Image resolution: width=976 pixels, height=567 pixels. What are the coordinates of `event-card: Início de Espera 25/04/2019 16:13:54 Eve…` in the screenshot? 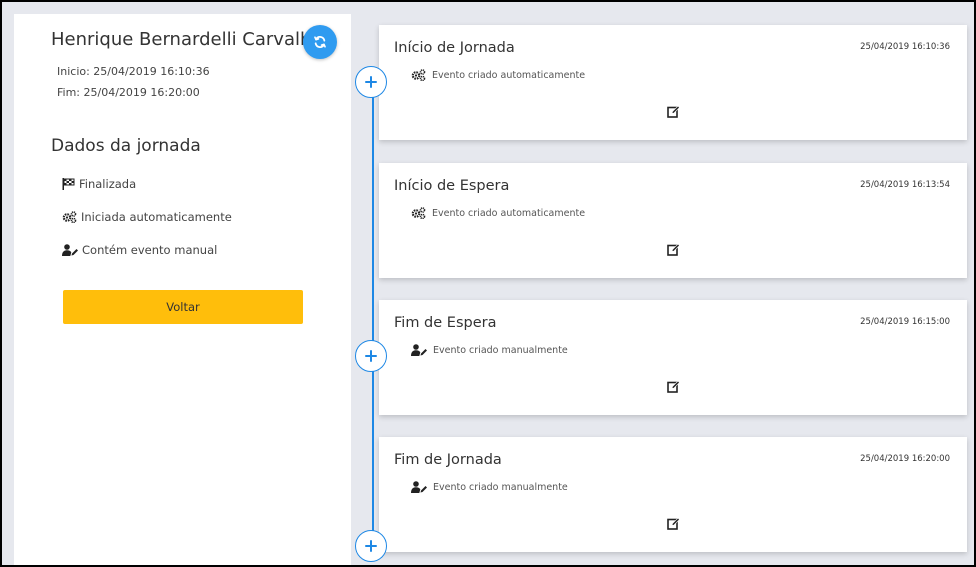 It's located at (673, 220).